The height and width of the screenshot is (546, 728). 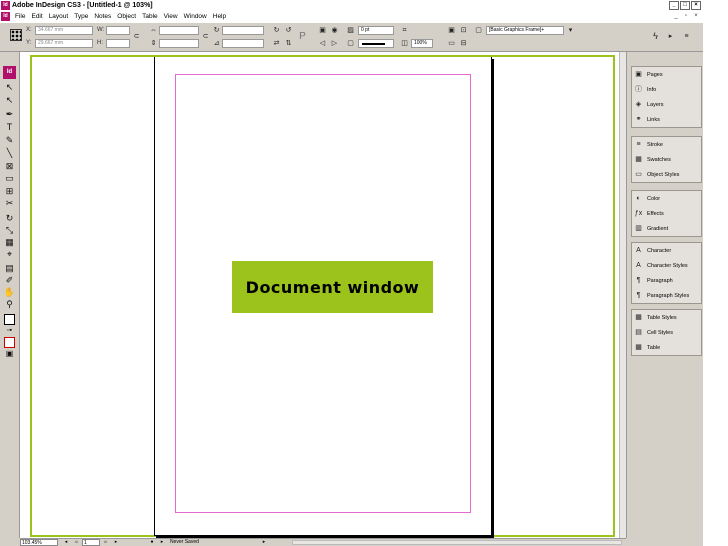 I want to click on scale-y-field, so click(x=179, y=43).